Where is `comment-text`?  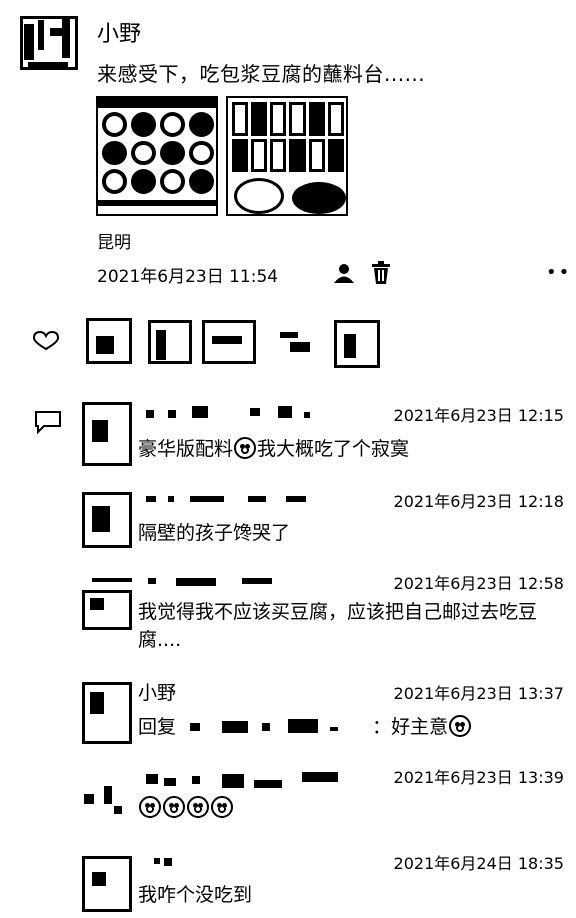
comment-text is located at coordinates (186, 807).